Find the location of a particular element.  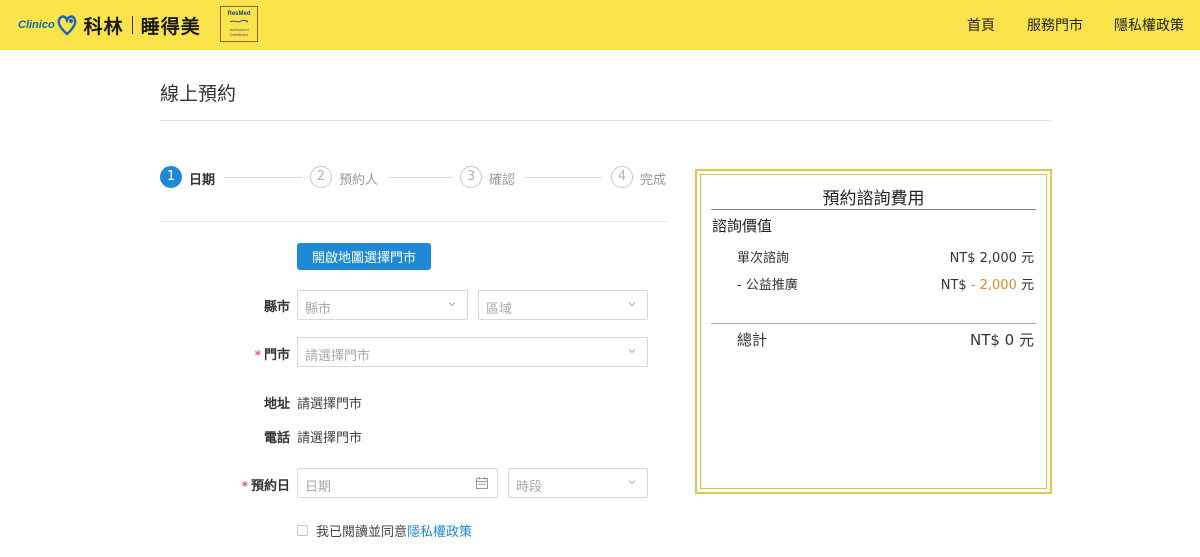

nav-home: 首頁 is located at coordinates (981, 25).